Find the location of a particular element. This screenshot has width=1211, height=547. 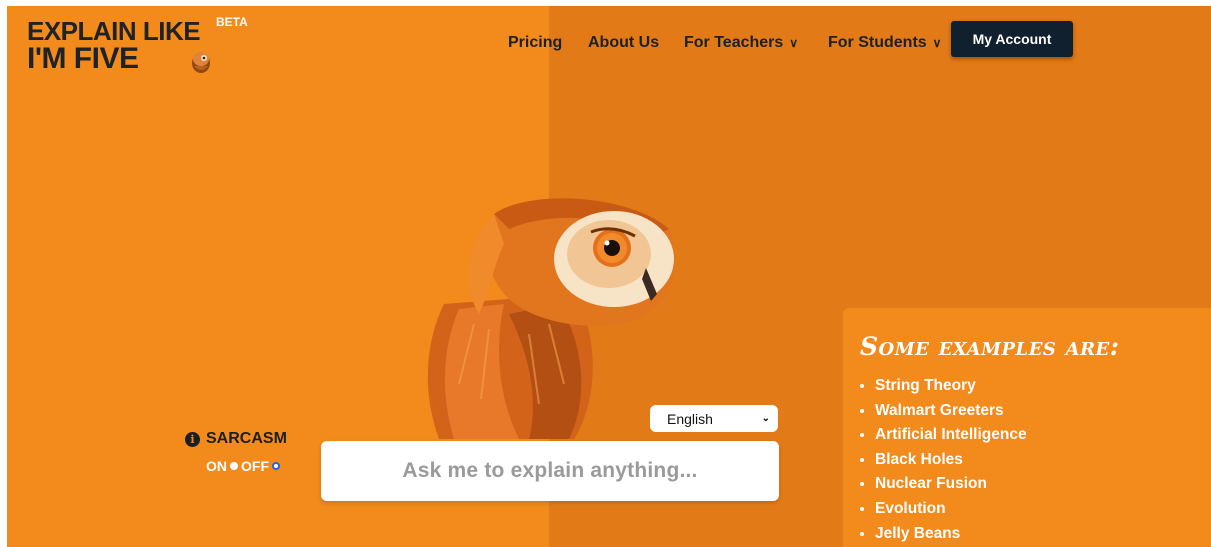

nav-pricing-label: Pricing is located at coordinates (535, 42).